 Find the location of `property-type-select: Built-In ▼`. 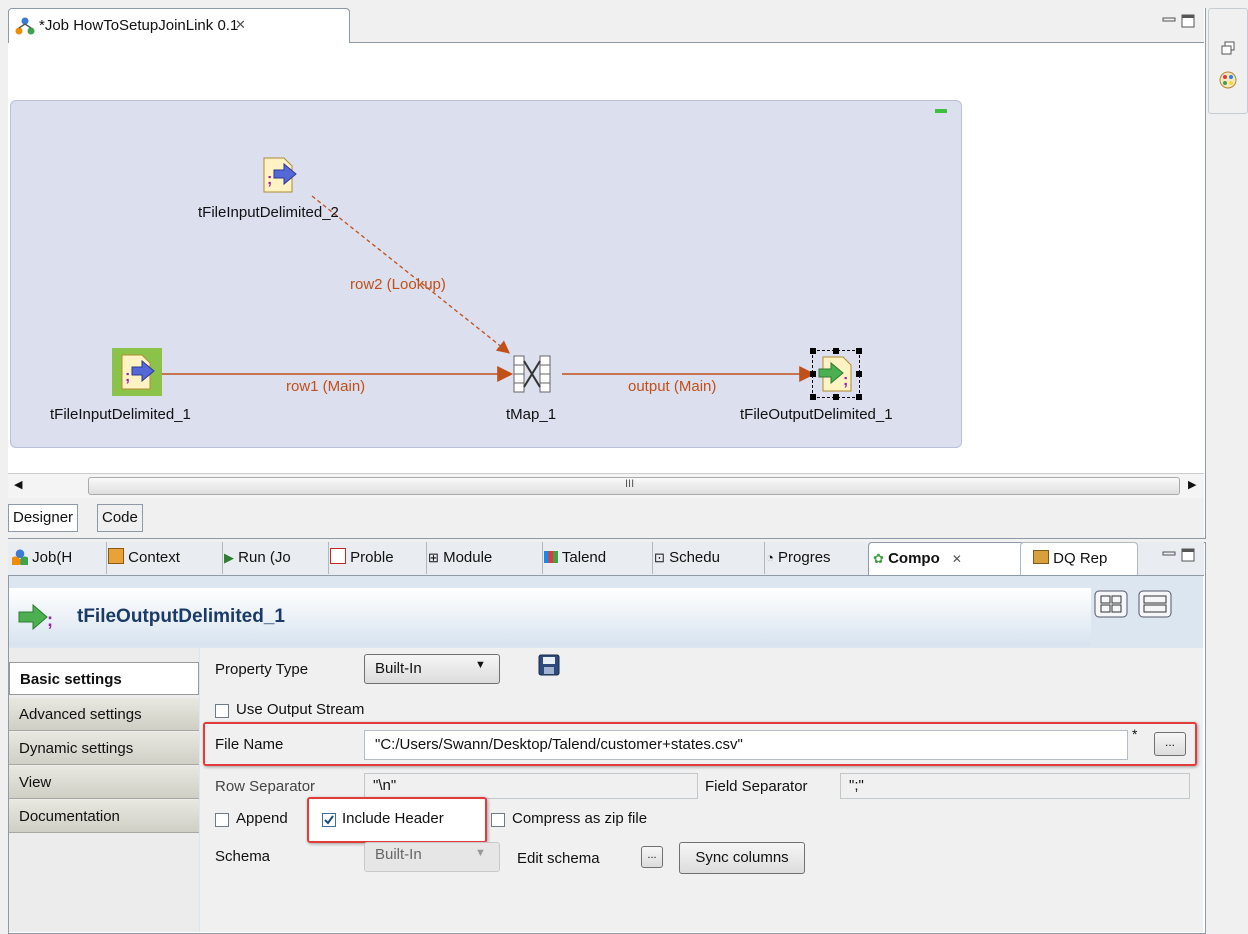

property-type-select: Built-In ▼ is located at coordinates (432, 669).